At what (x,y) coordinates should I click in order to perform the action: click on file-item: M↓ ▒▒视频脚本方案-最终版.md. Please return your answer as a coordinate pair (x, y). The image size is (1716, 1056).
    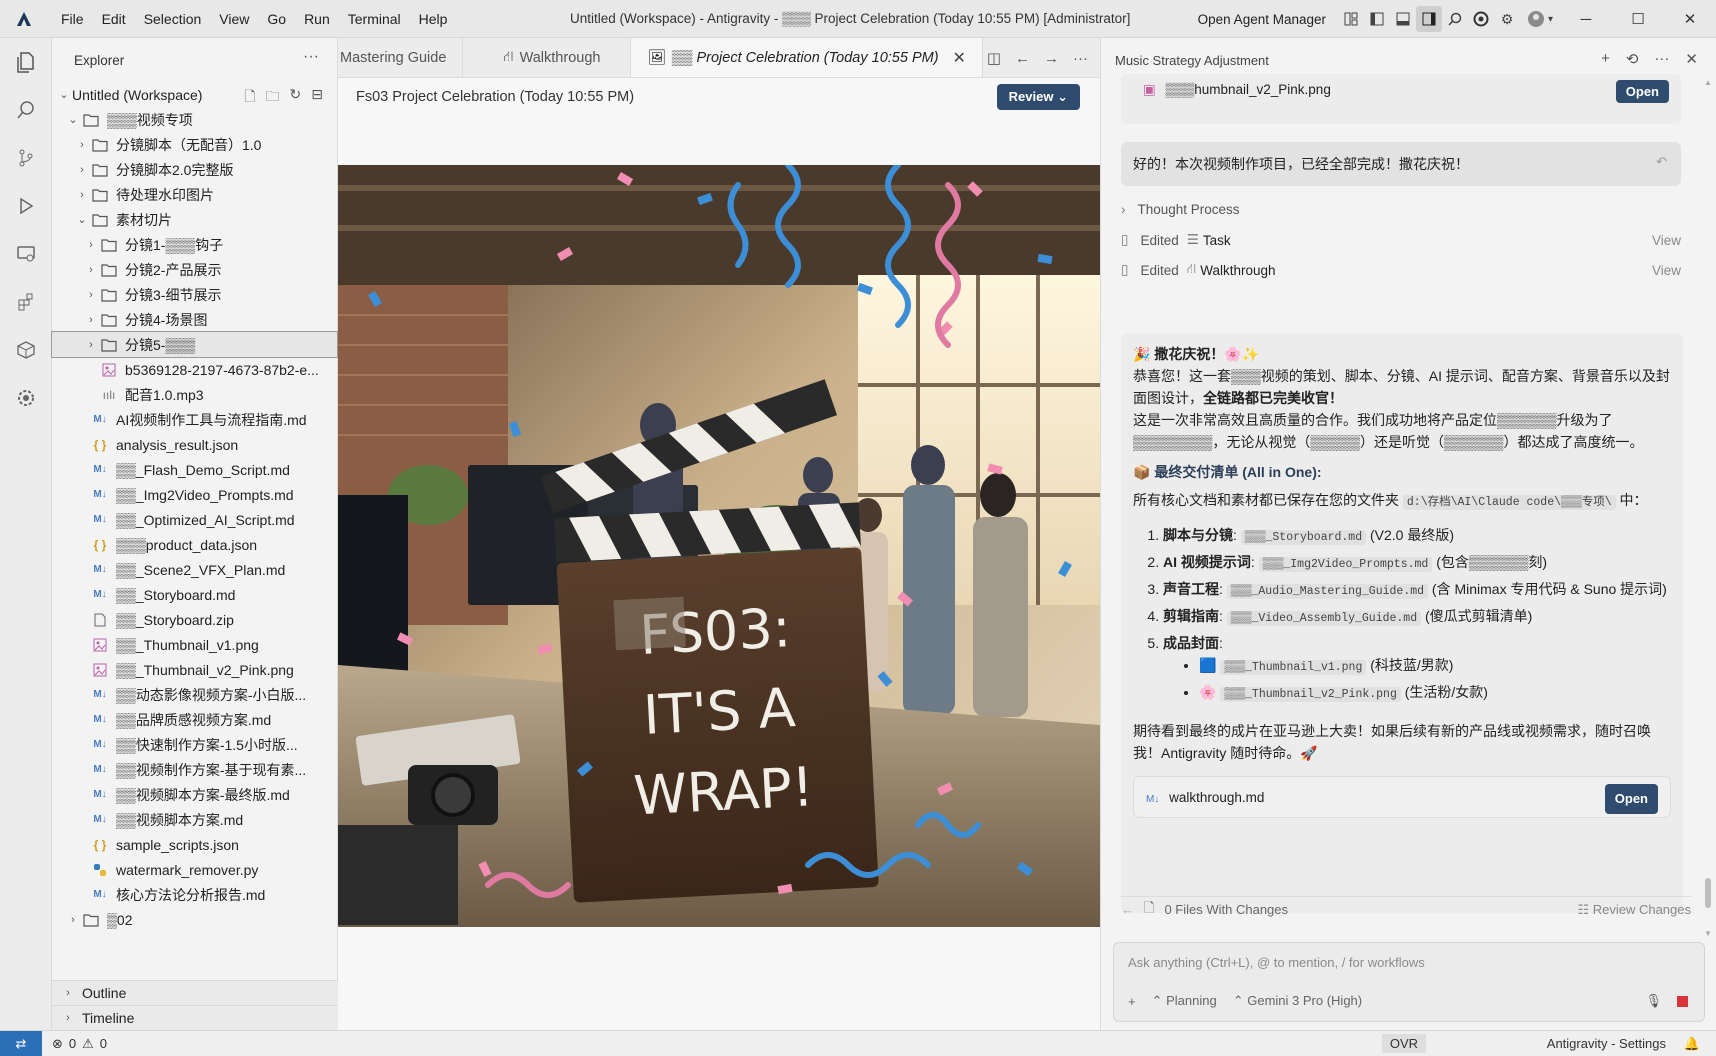
    Looking at the image, I should click on (194, 794).